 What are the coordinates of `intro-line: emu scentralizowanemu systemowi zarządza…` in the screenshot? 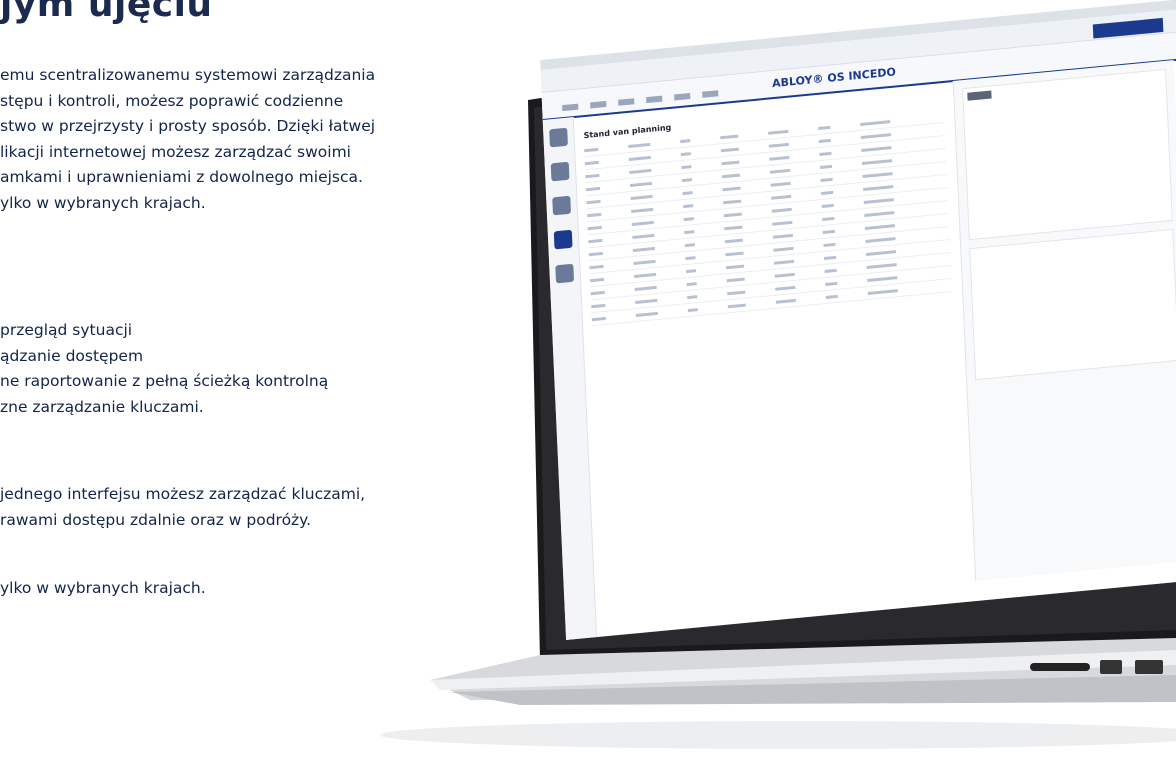 It's located at (188, 75).